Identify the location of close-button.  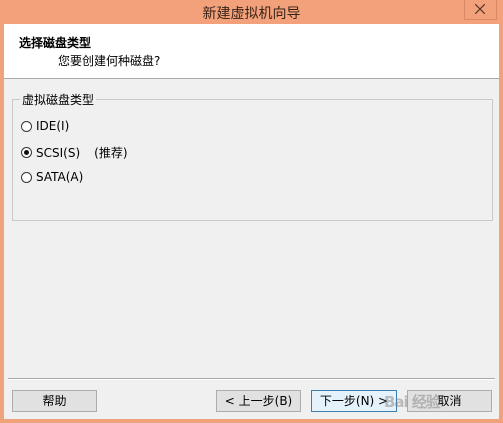
(480, 10).